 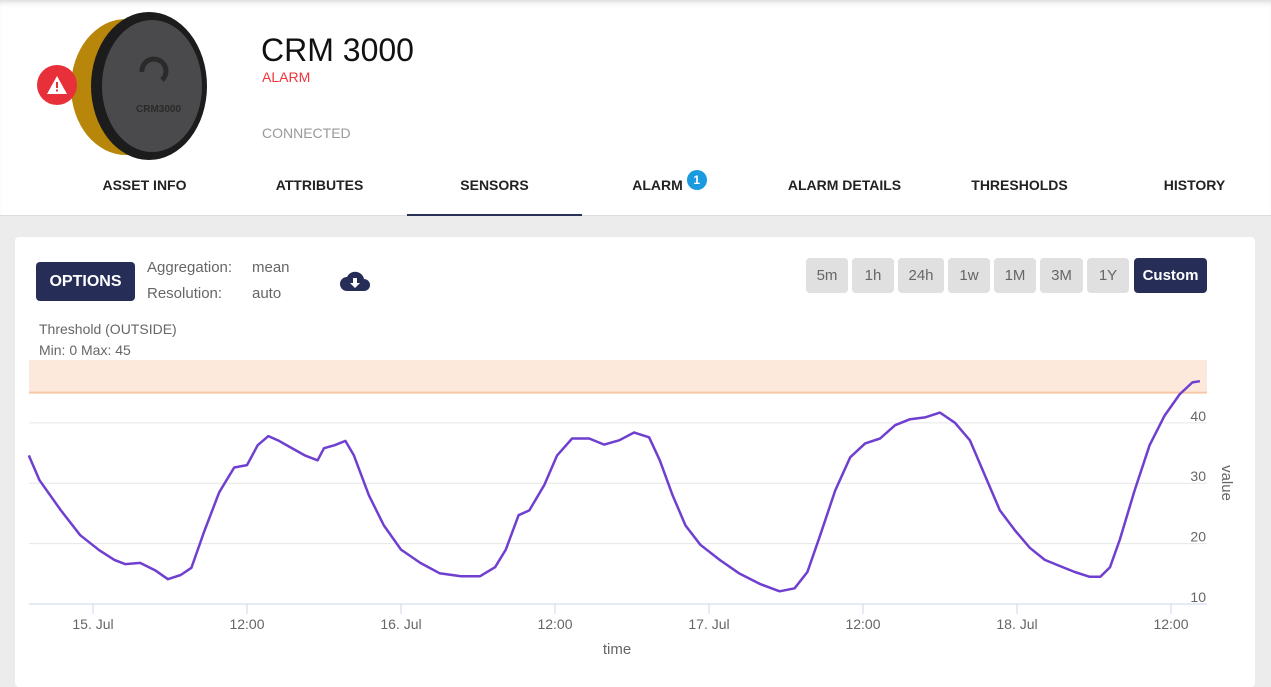 I want to click on x-axis-title: time, so click(x=617, y=649).